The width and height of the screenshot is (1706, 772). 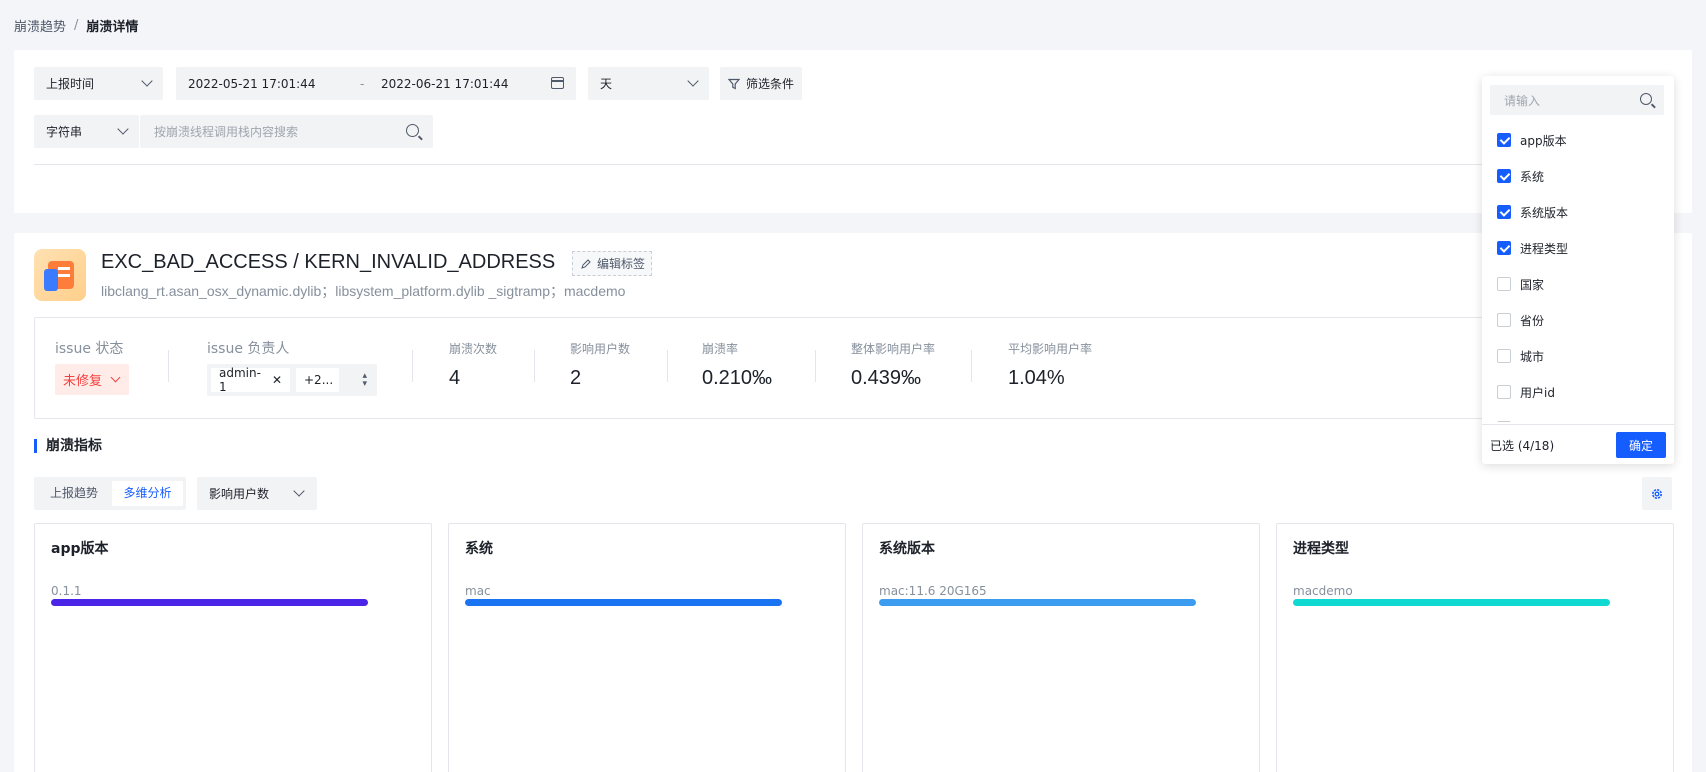 I want to click on granularity-value: 天, so click(x=606, y=84).